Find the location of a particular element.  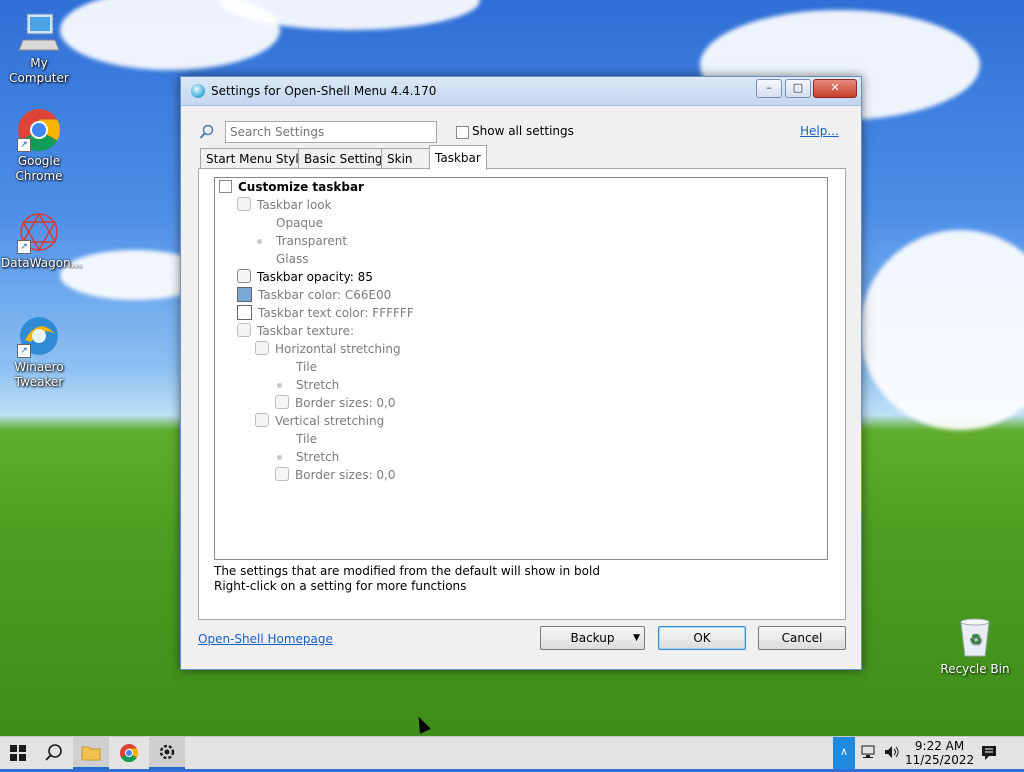

backup-button: Backup ▼ is located at coordinates (592, 638).